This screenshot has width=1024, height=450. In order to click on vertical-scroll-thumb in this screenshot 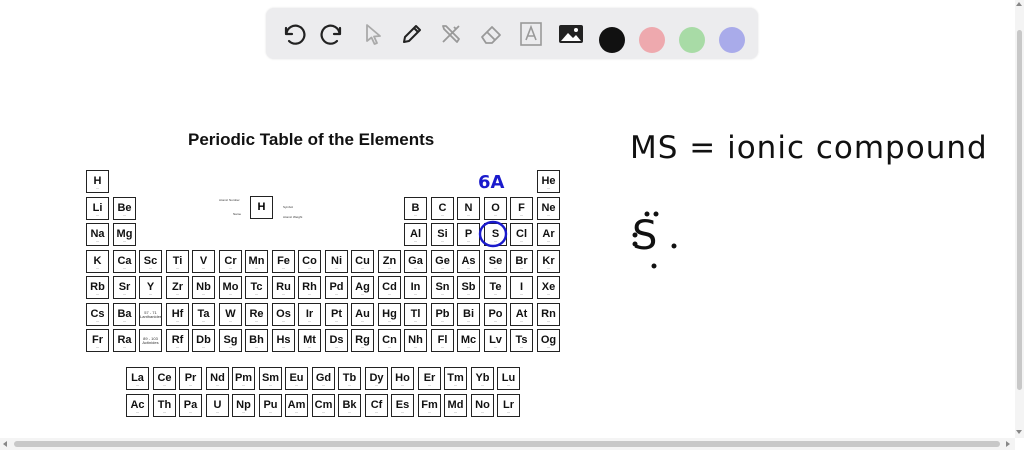, I will do `click(1019, 210)`.